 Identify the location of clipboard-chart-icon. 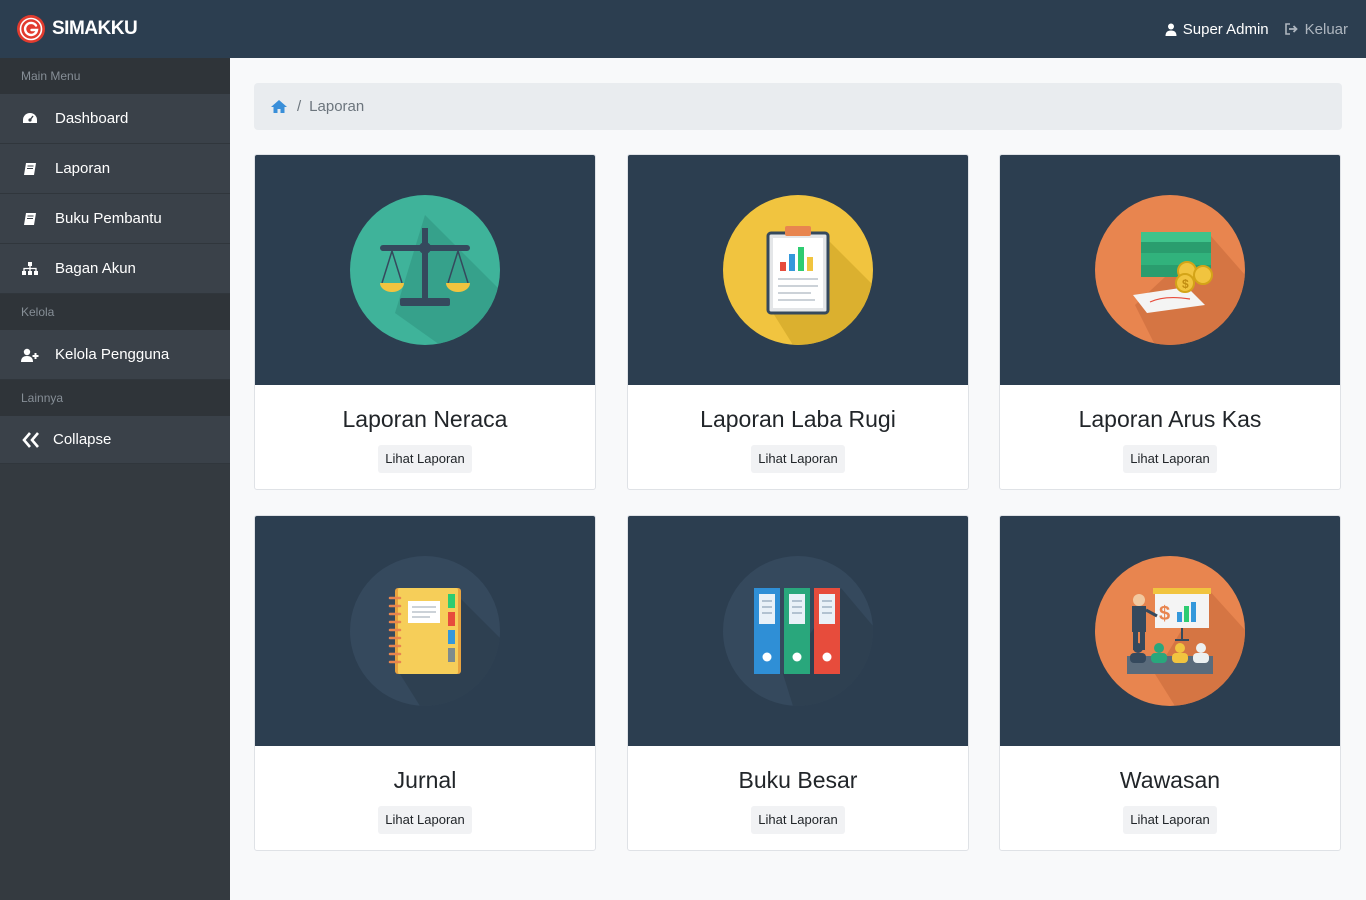
(798, 270).